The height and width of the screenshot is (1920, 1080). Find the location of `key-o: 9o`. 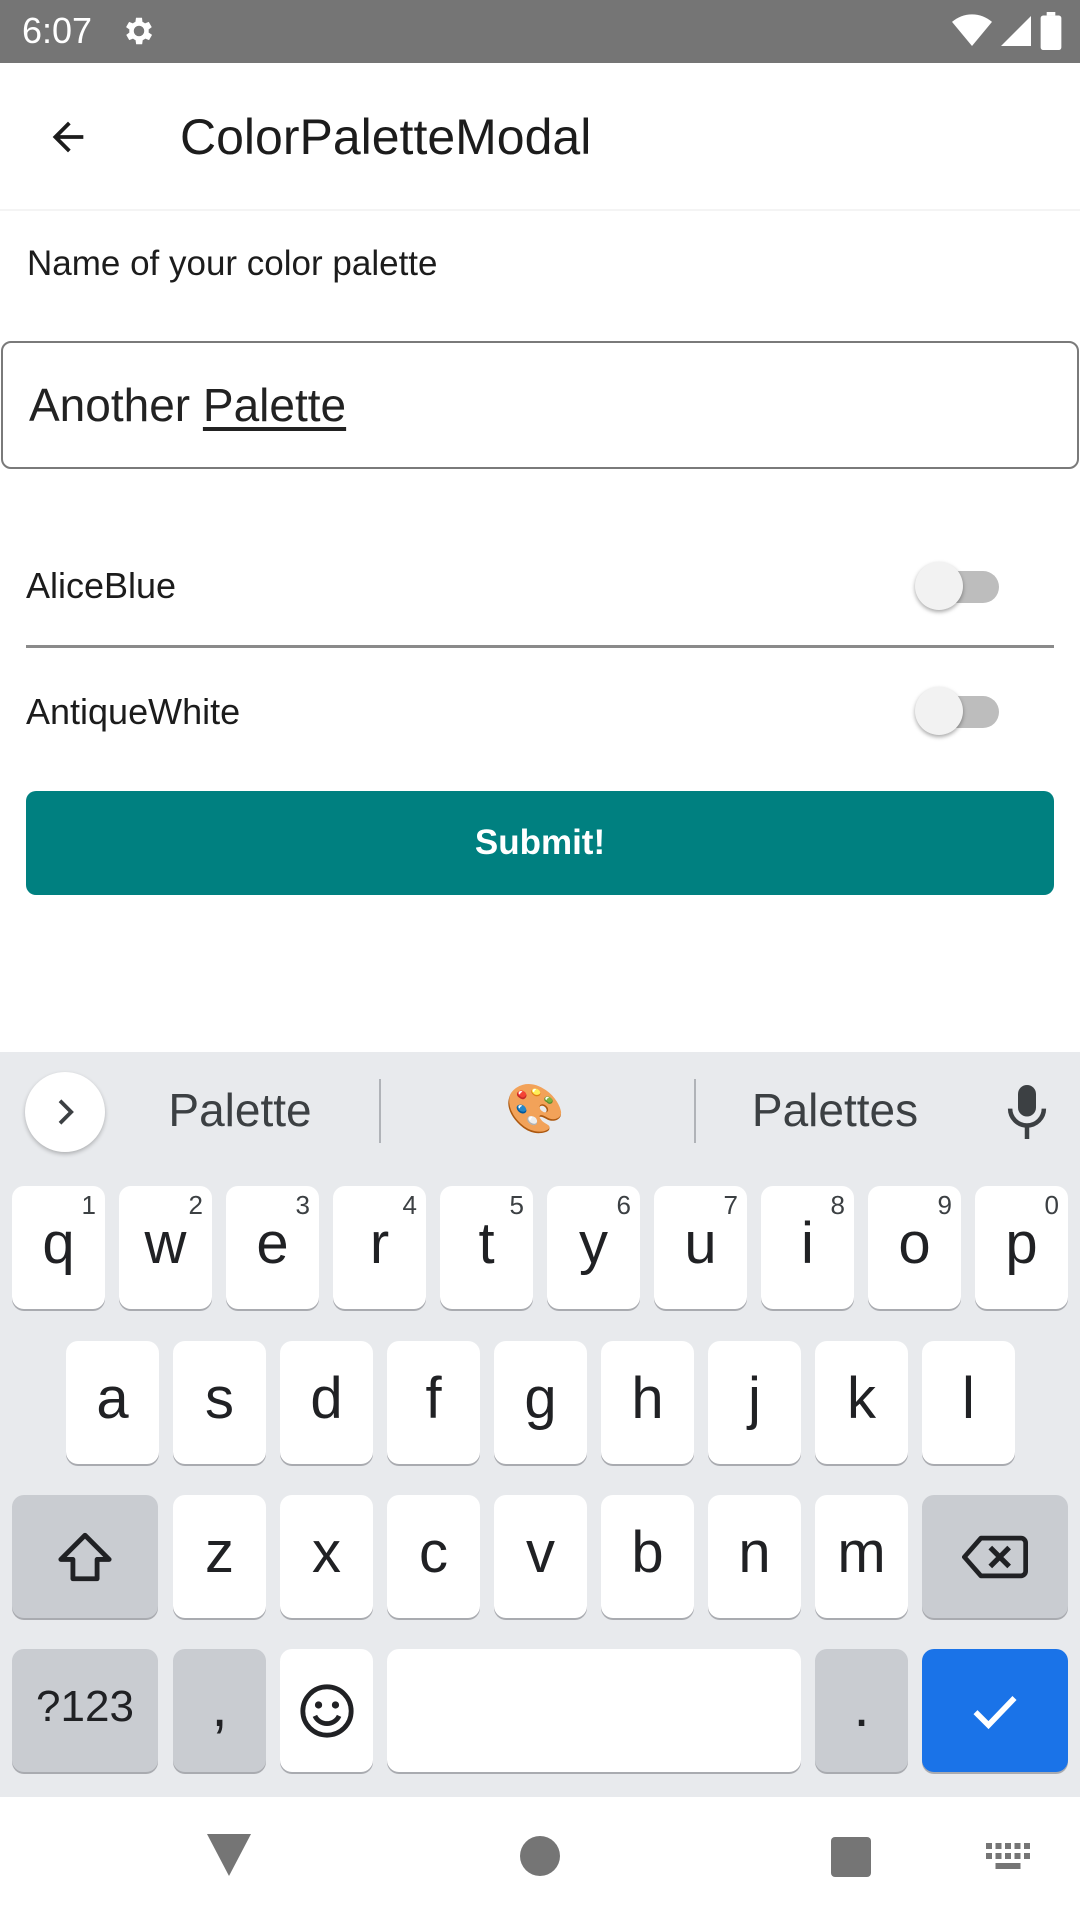

key-o: 9o is located at coordinates (914, 1247).